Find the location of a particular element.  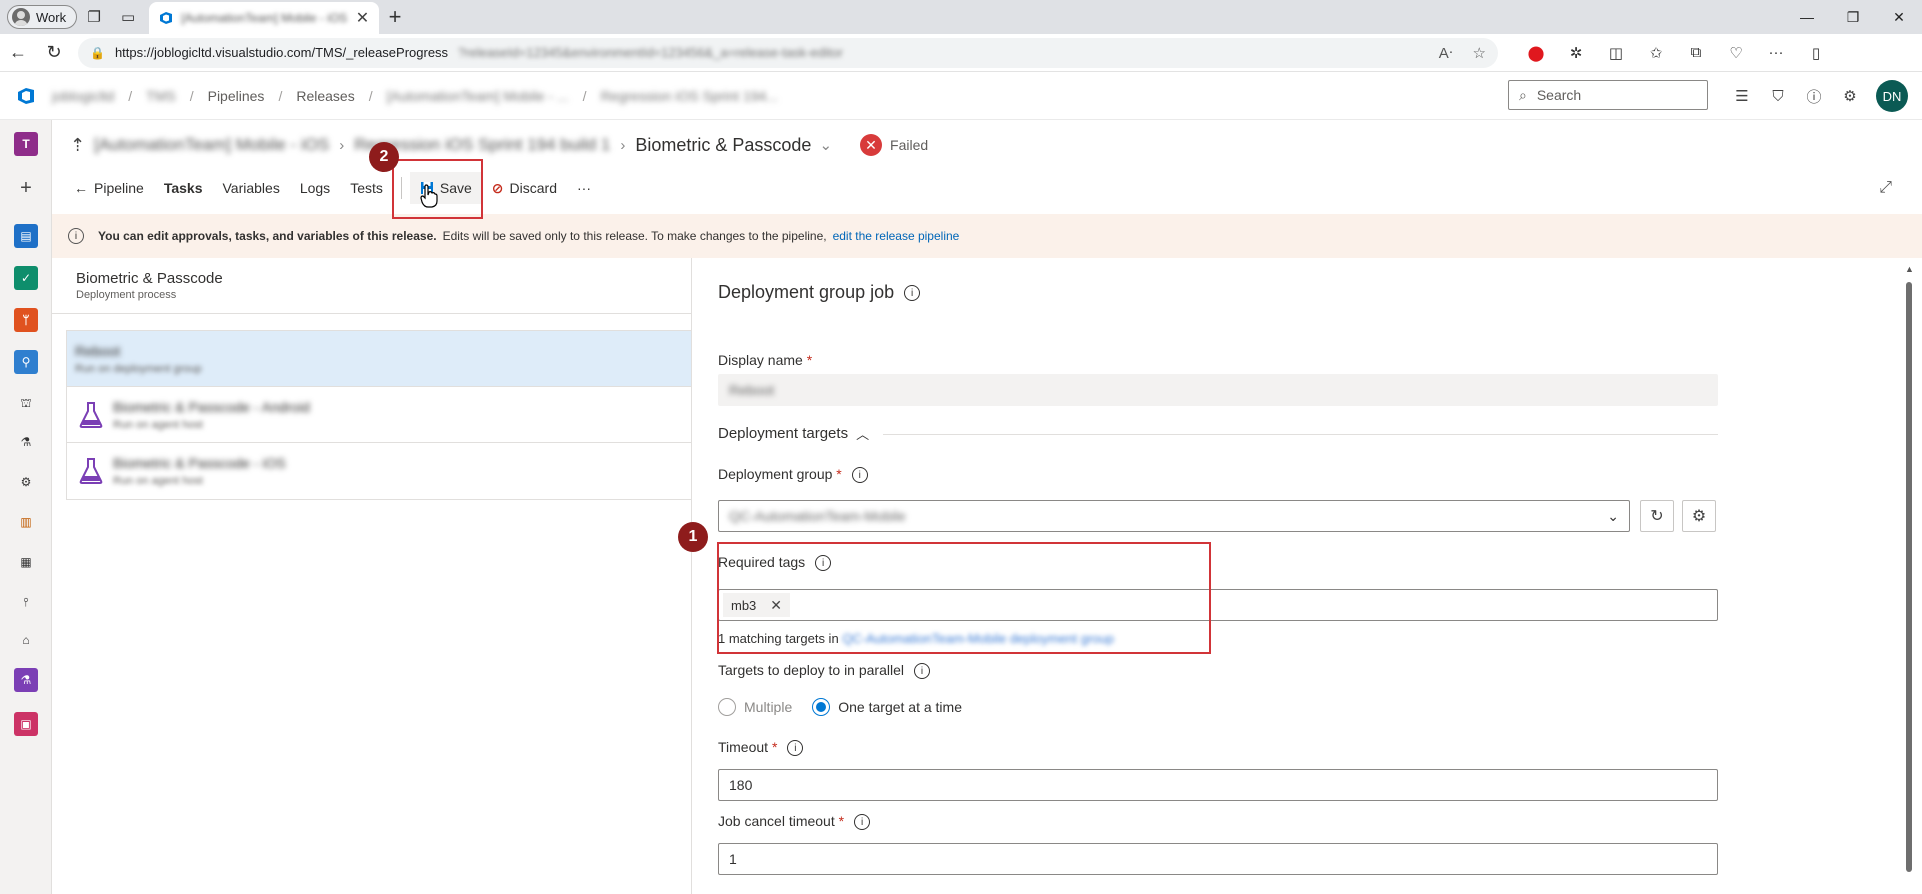

scrollbar-thumb is located at coordinates (1909, 577).